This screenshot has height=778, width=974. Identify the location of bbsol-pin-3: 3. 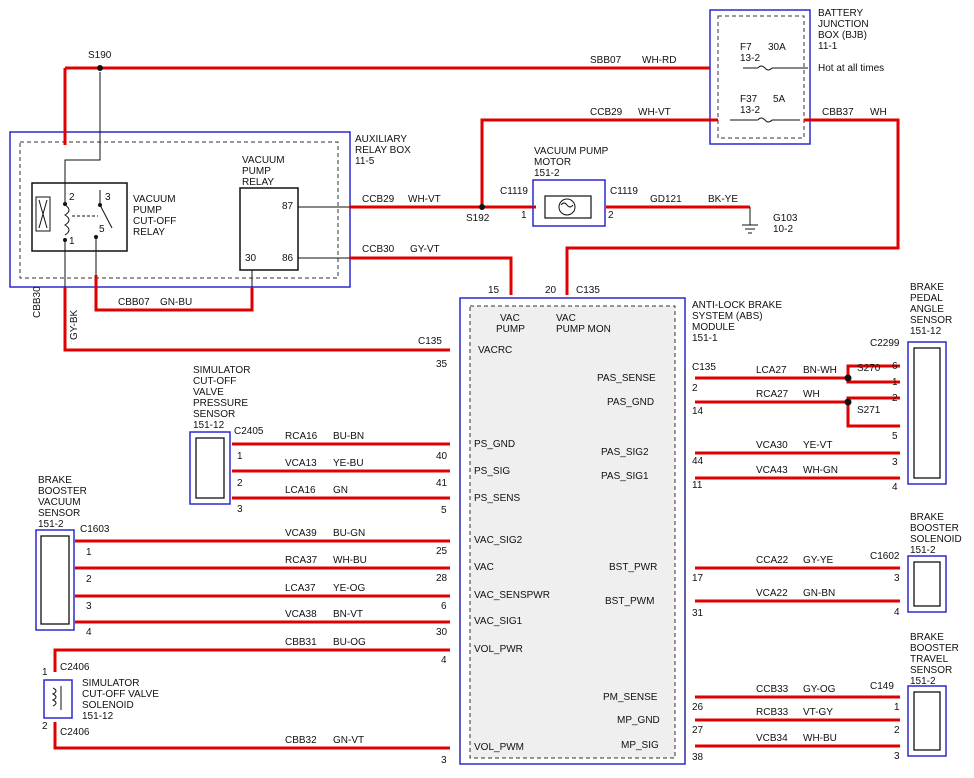
(897, 578).